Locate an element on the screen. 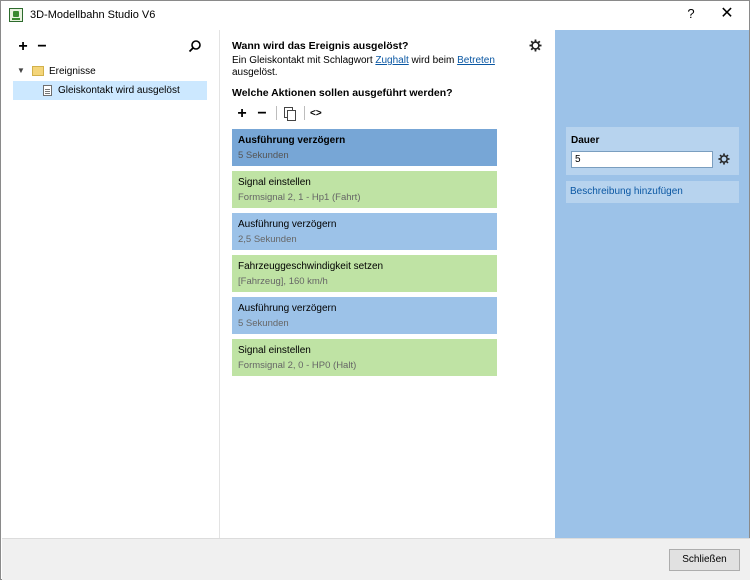 Image resolution: width=750 pixels, height=580 pixels. remove-action-button: − is located at coordinates (262, 114).